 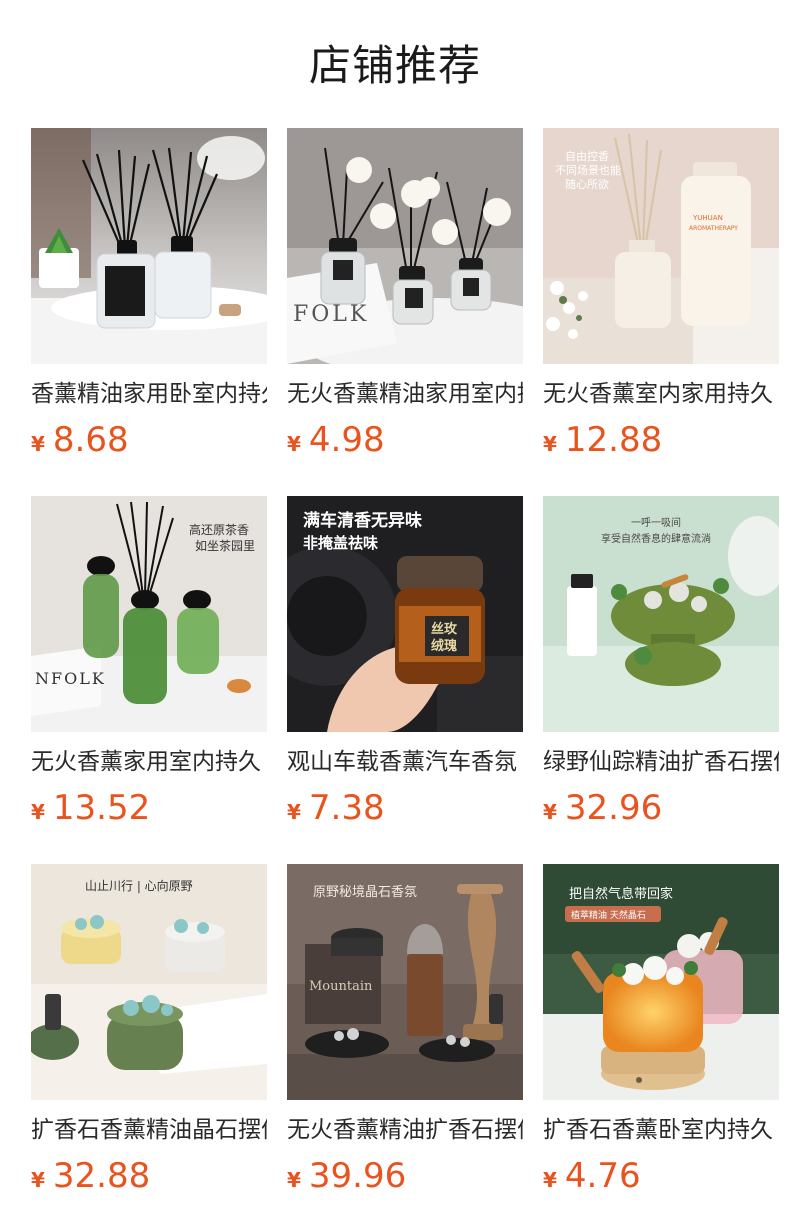 What do you see at coordinates (661, 1131) in the screenshot?
I see `product-name: 扩香石香薰卧室内持久` at bounding box center [661, 1131].